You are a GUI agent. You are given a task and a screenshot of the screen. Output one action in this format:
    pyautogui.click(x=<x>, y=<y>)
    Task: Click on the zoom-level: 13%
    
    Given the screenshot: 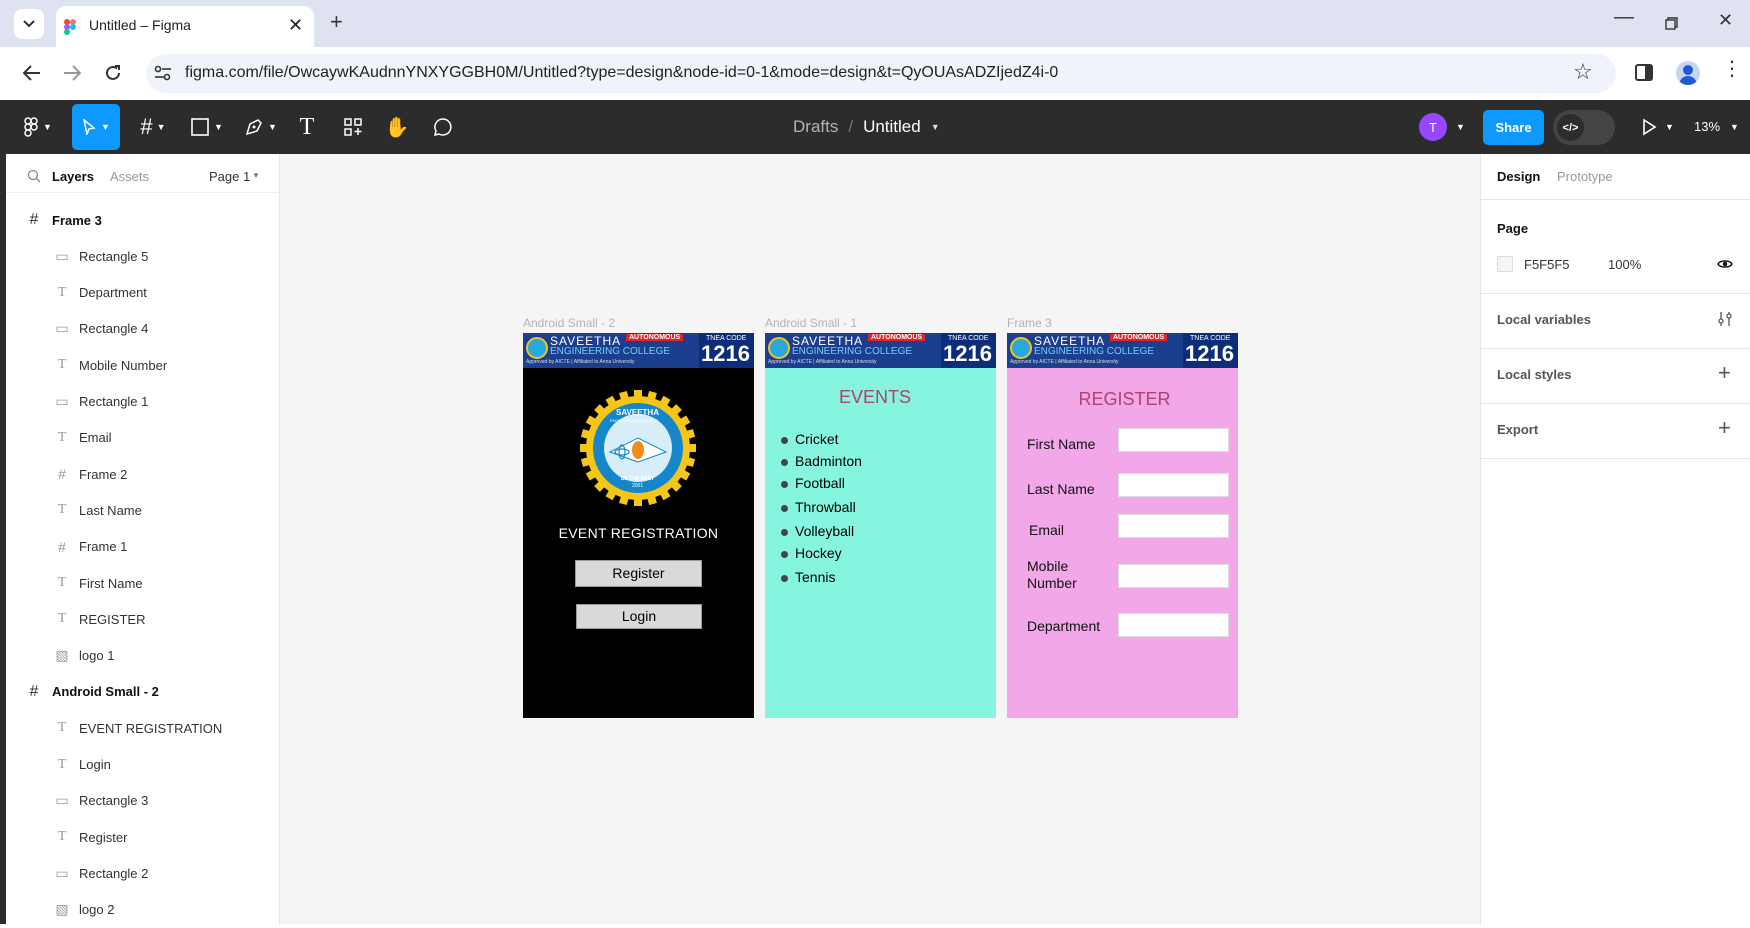 What is the action you would take?
    pyautogui.click(x=1707, y=126)
    